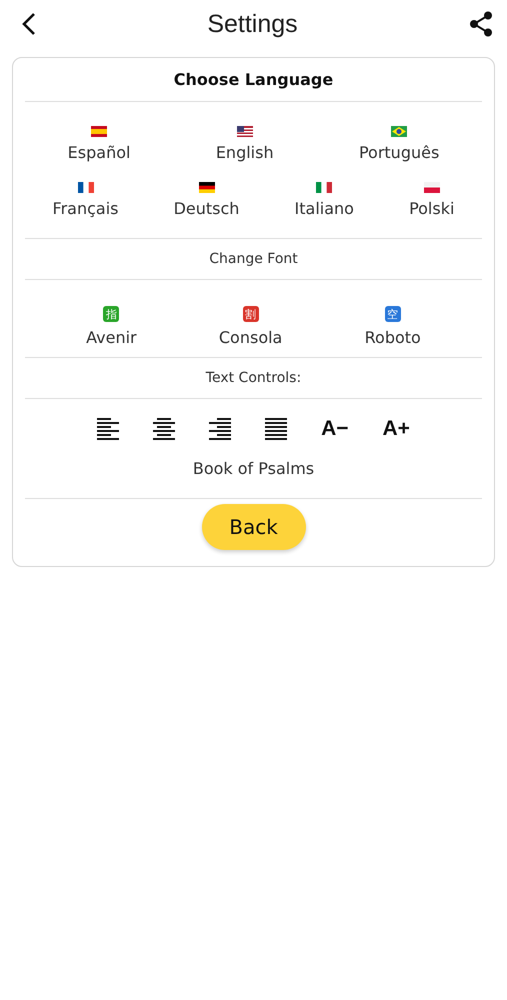 This screenshot has height=1000, width=507. I want to click on language-option: Deutsch, so click(207, 200).